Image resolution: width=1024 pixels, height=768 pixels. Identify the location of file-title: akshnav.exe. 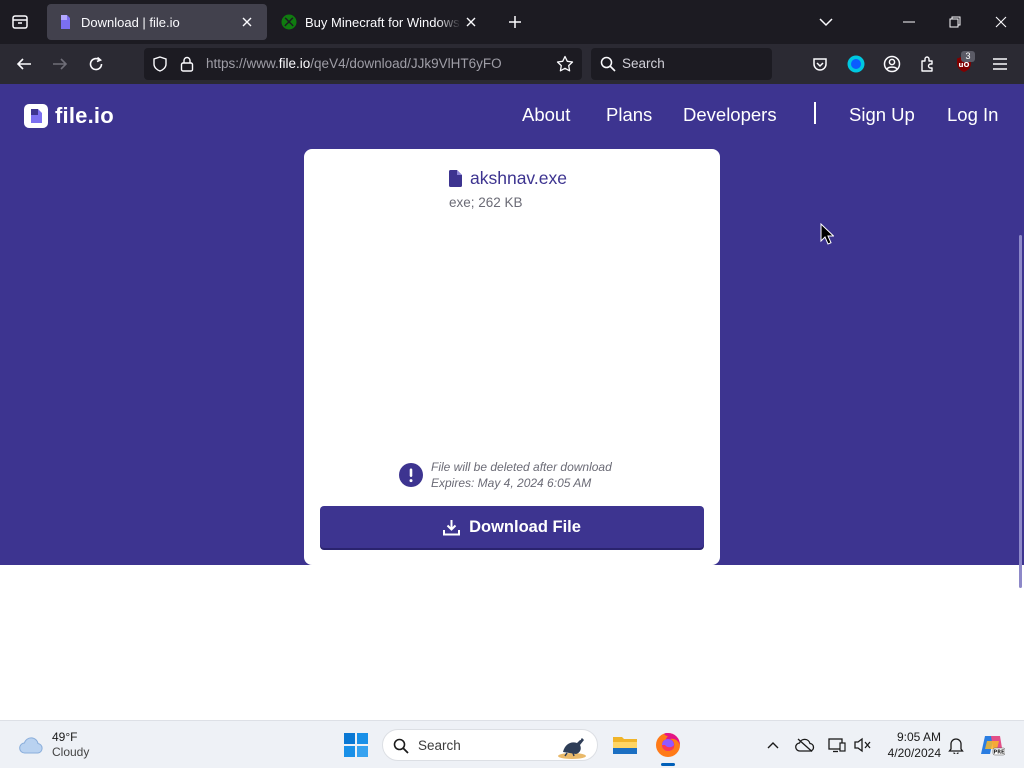
(508, 178).